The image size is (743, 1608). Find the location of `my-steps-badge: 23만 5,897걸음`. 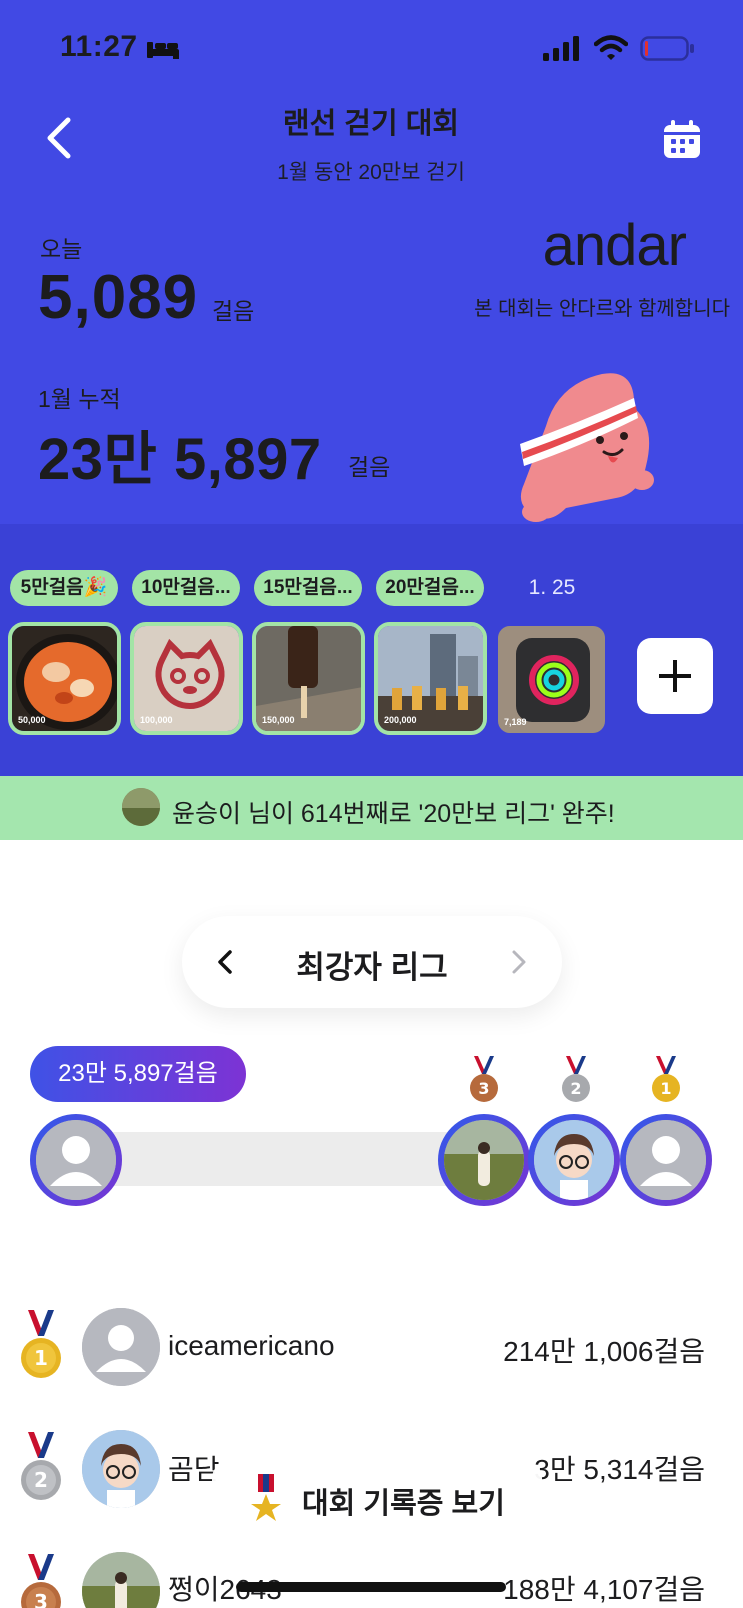

my-steps-badge: 23만 5,897걸음 is located at coordinates (138, 1074).